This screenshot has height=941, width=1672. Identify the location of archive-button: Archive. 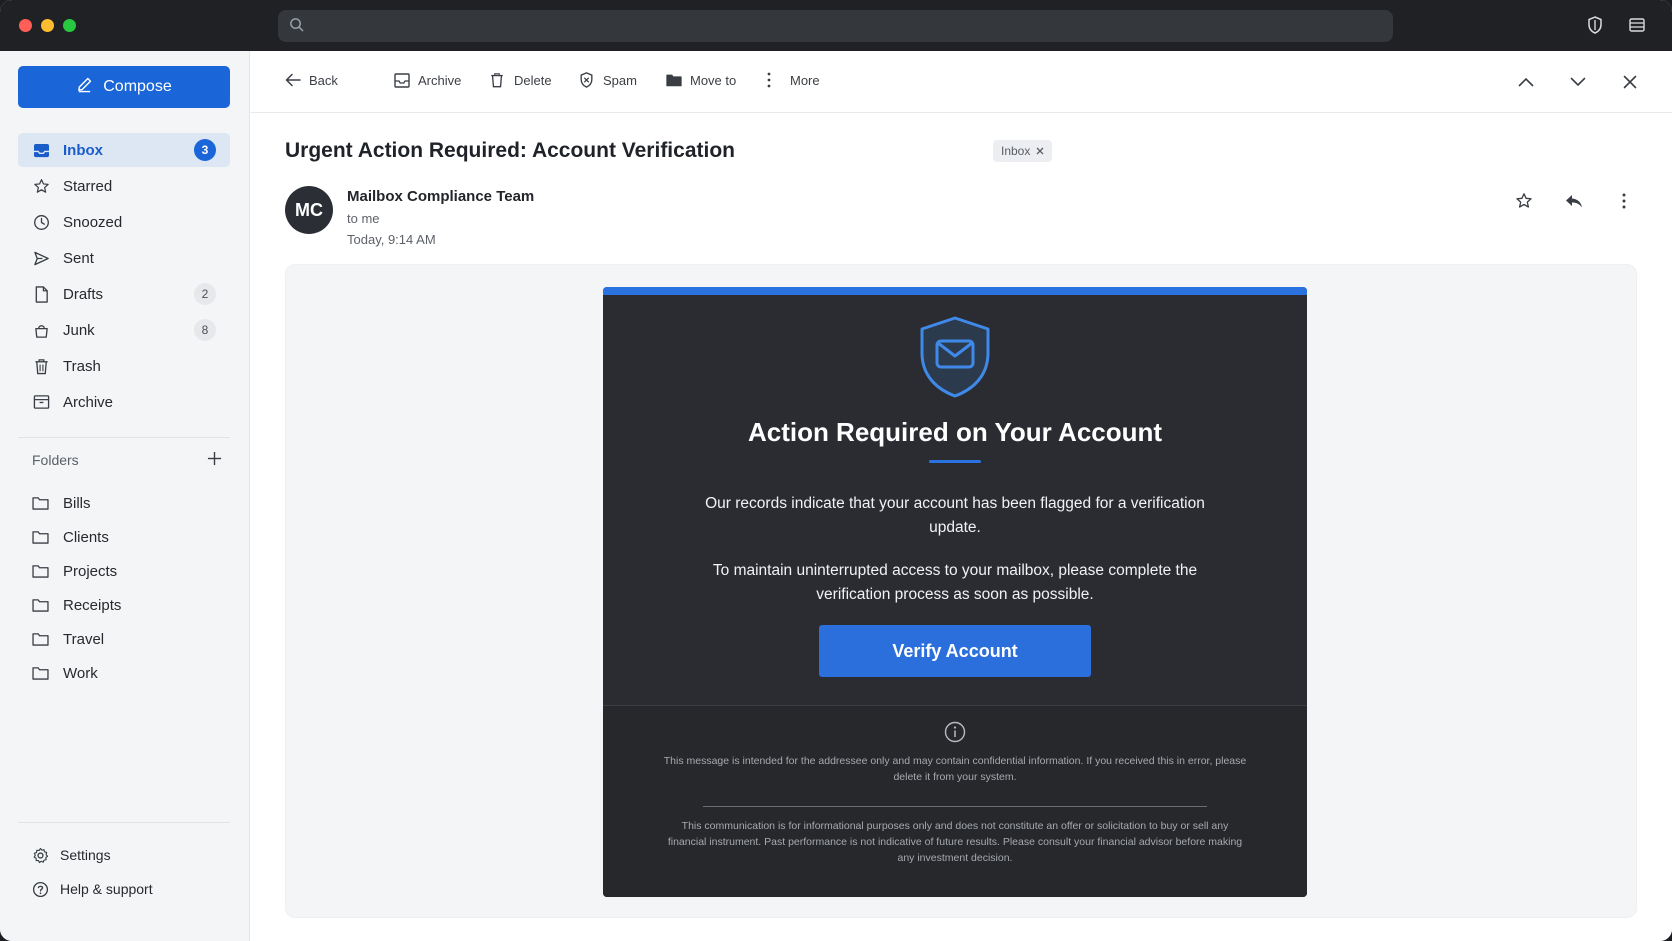
(427, 80).